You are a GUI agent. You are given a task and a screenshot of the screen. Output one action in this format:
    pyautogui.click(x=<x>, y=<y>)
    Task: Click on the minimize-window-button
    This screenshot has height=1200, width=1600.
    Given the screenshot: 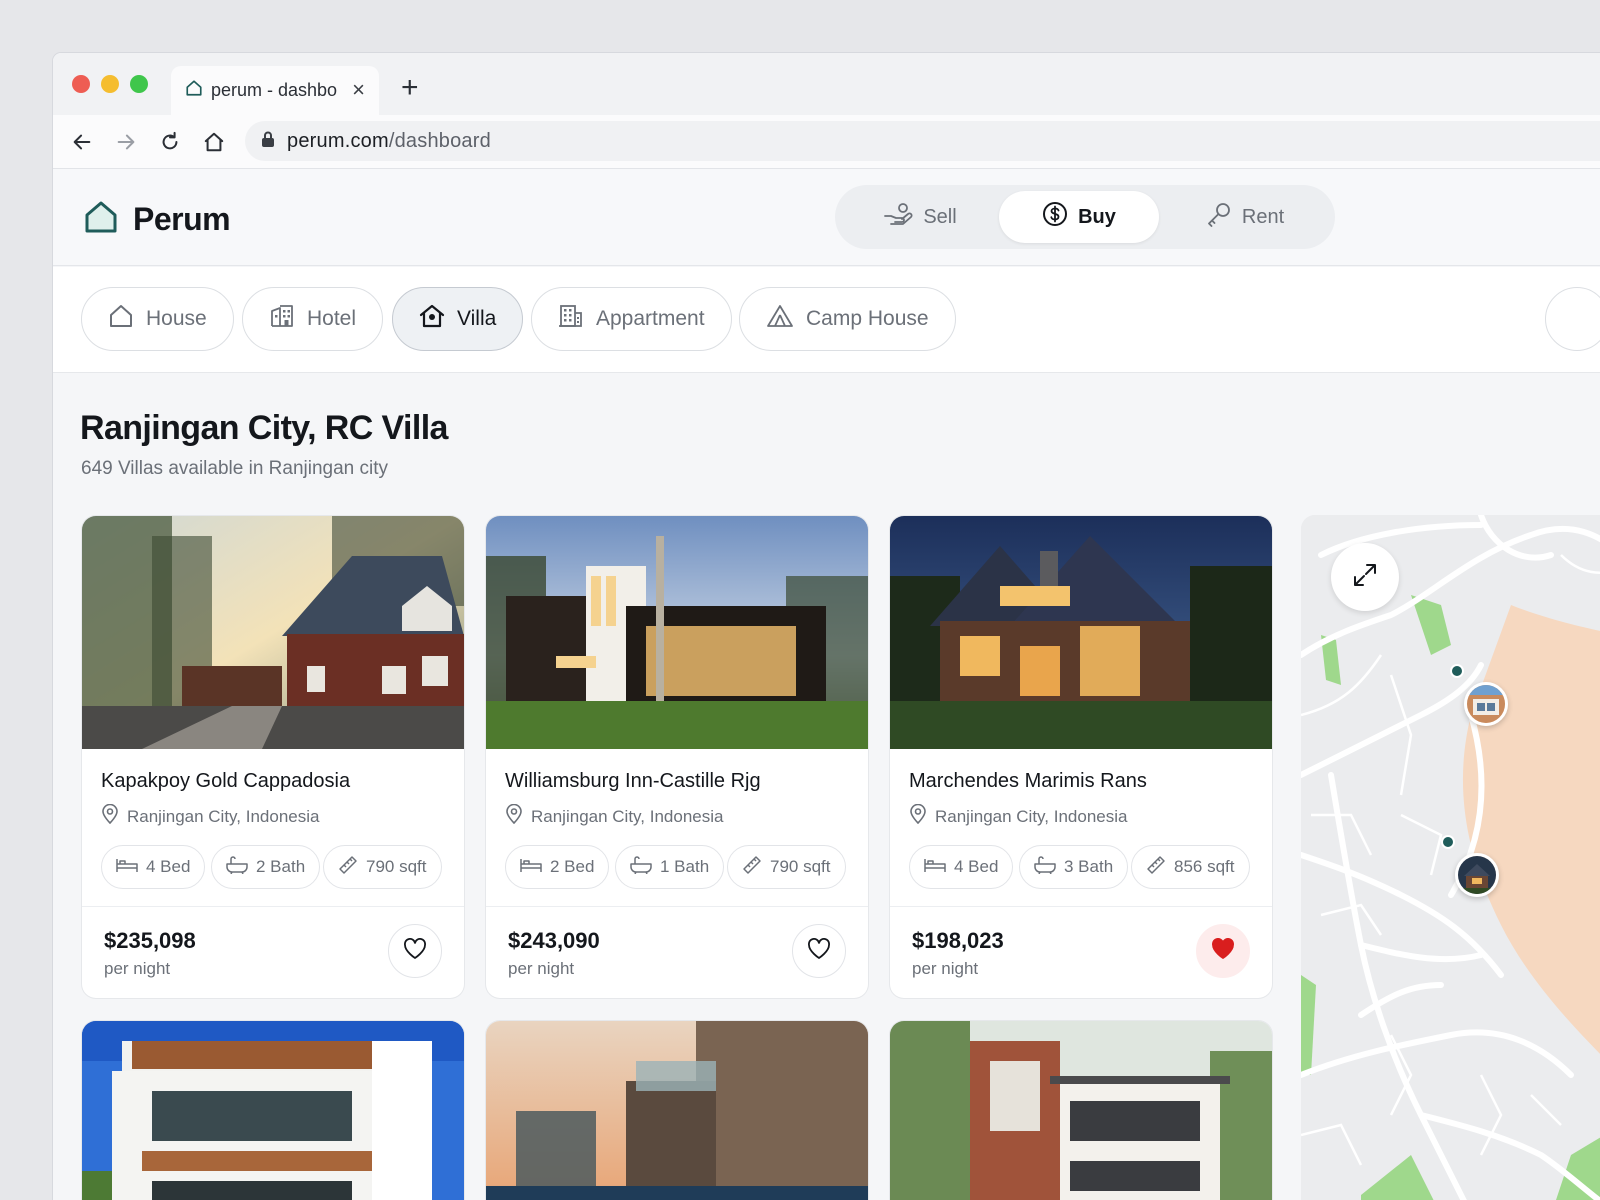 What is the action you would take?
    pyautogui.click(x=110, y=84)
    